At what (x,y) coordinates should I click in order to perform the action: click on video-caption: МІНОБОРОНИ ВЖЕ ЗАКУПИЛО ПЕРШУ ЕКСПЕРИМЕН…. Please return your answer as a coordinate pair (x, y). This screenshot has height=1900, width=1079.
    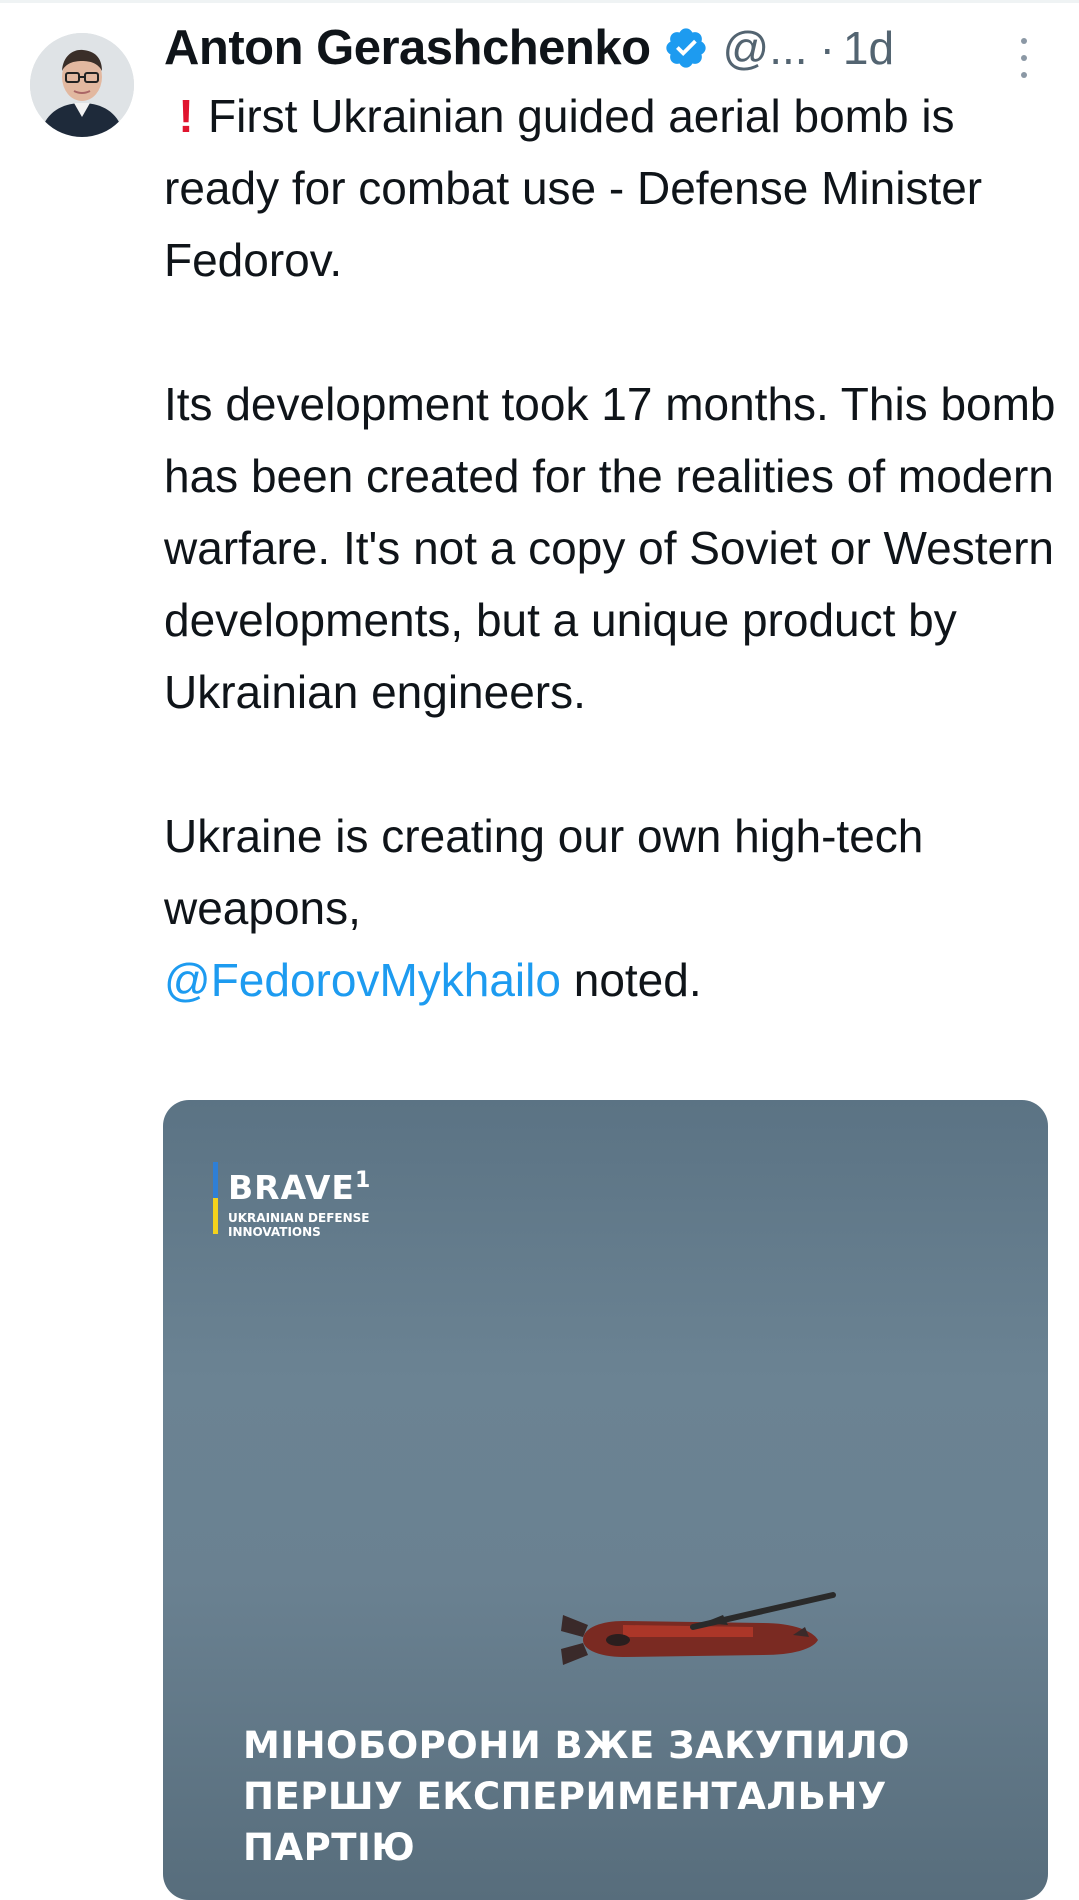
    Looking at the image, I should click on (577, 1796).